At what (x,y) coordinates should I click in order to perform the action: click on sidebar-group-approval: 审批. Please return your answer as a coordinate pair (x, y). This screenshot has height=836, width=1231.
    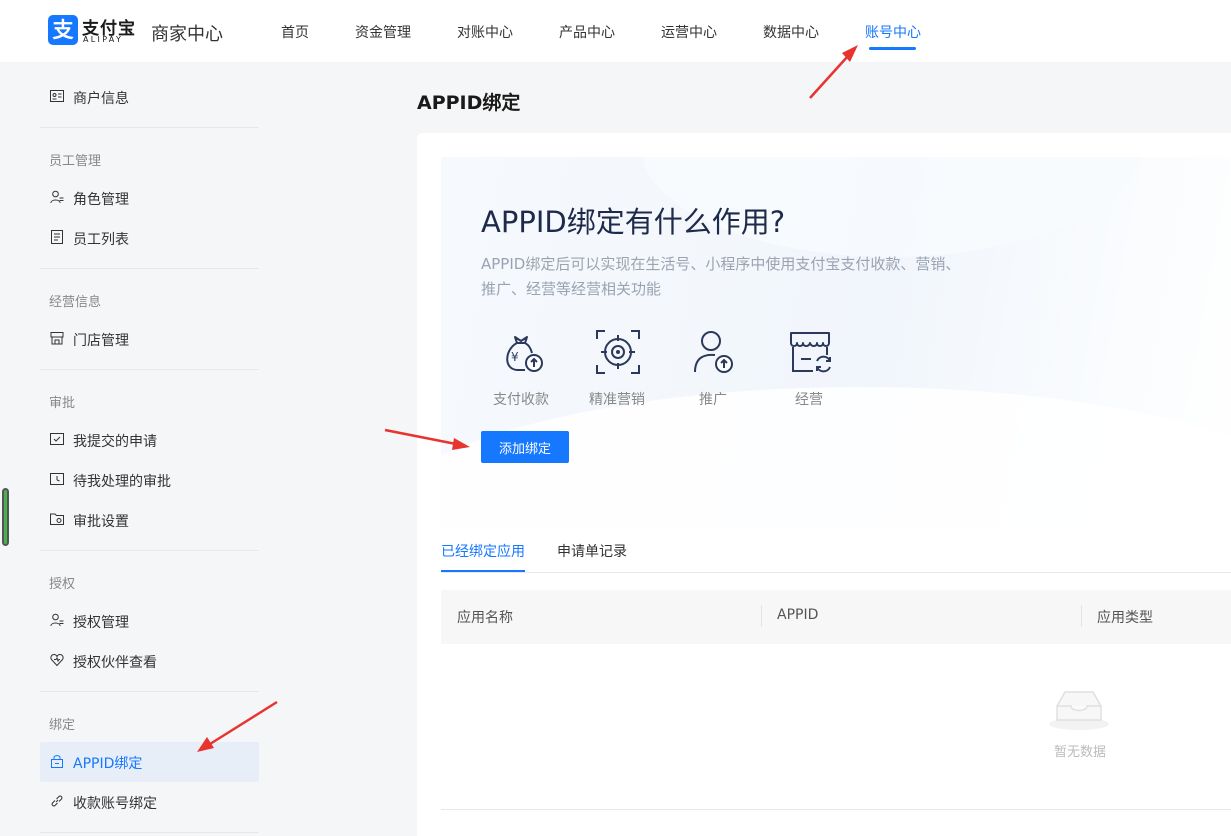
    Looking at the image, I should click on (62, 403).